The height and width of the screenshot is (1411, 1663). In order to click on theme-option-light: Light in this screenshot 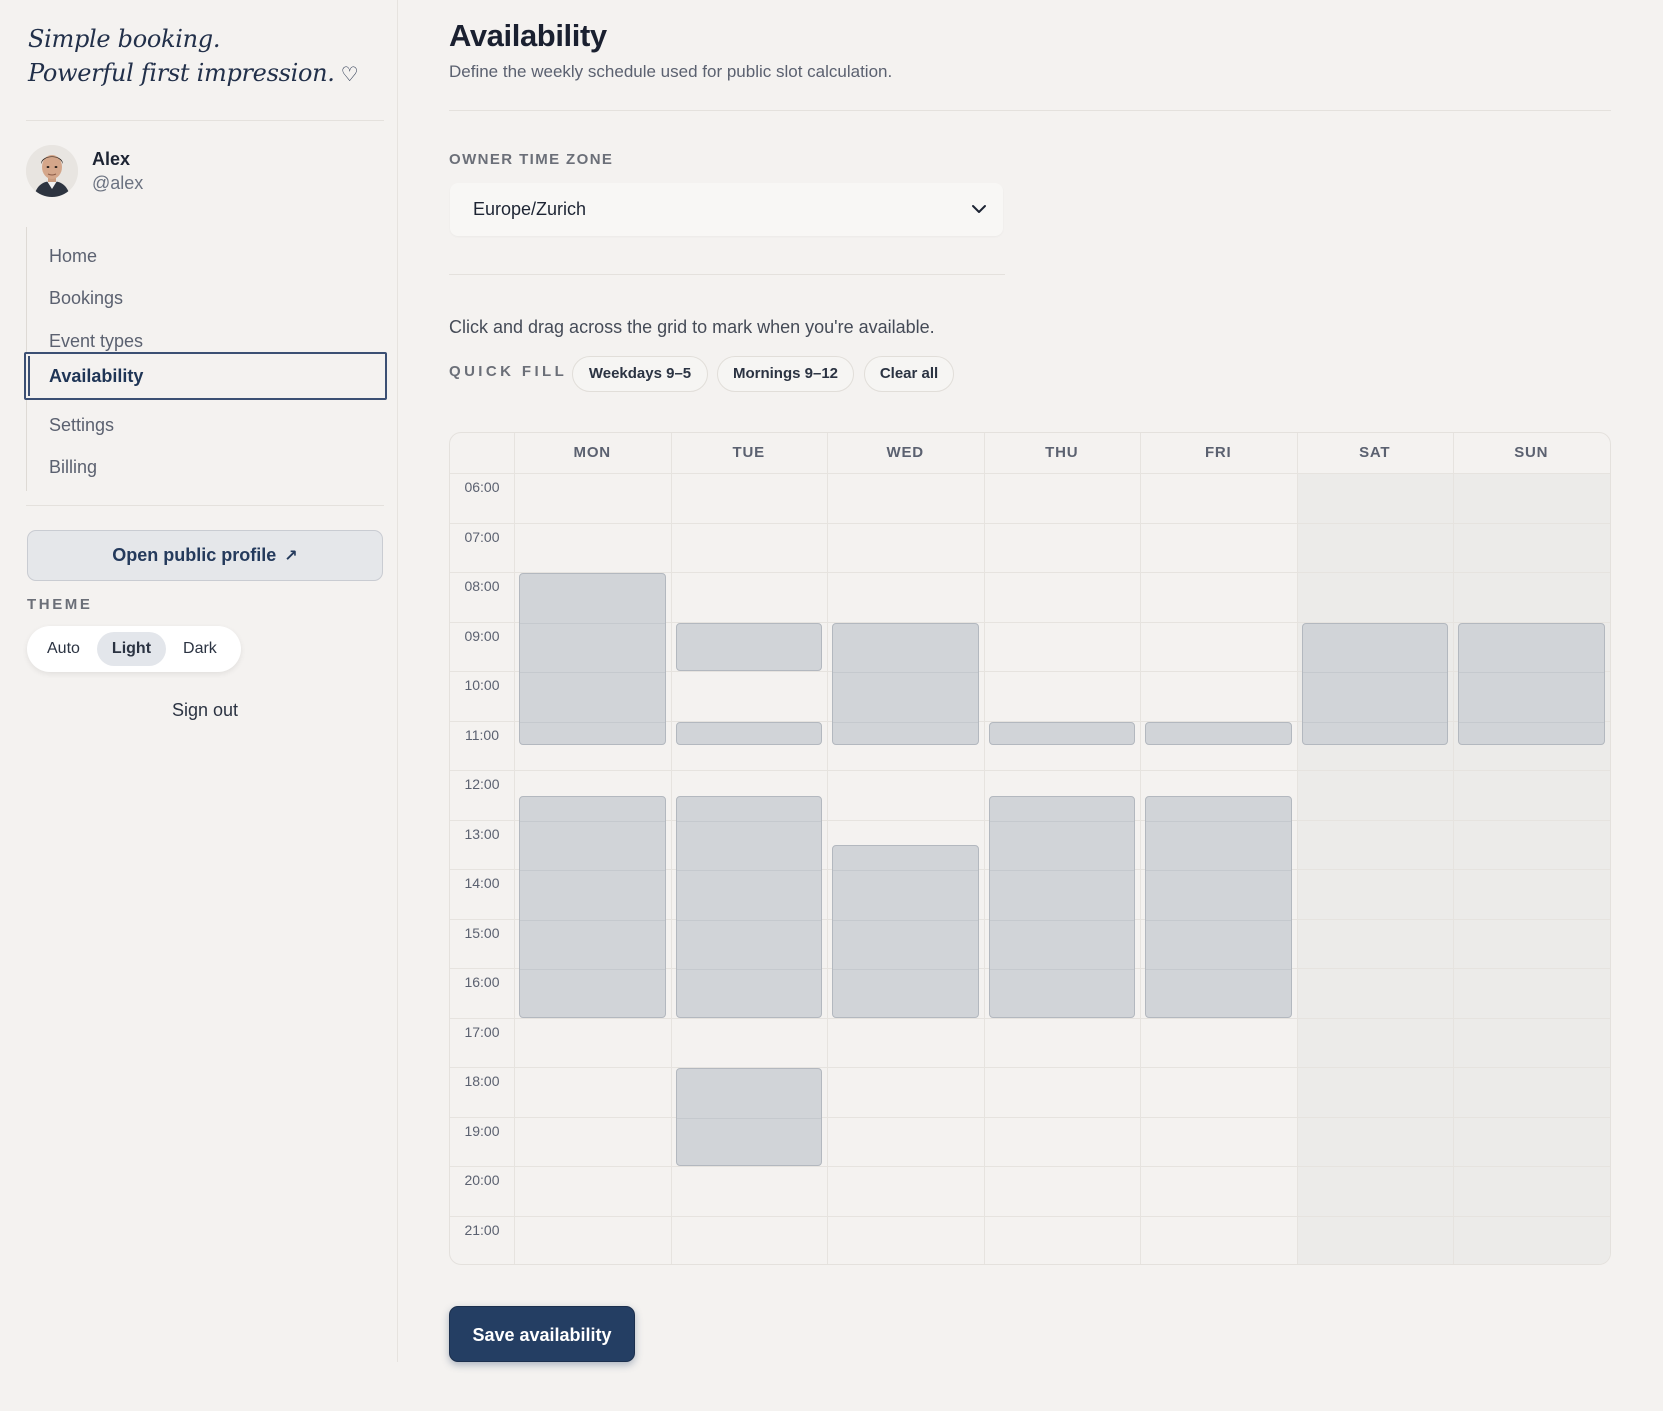, I will do `click(131, 649)`.